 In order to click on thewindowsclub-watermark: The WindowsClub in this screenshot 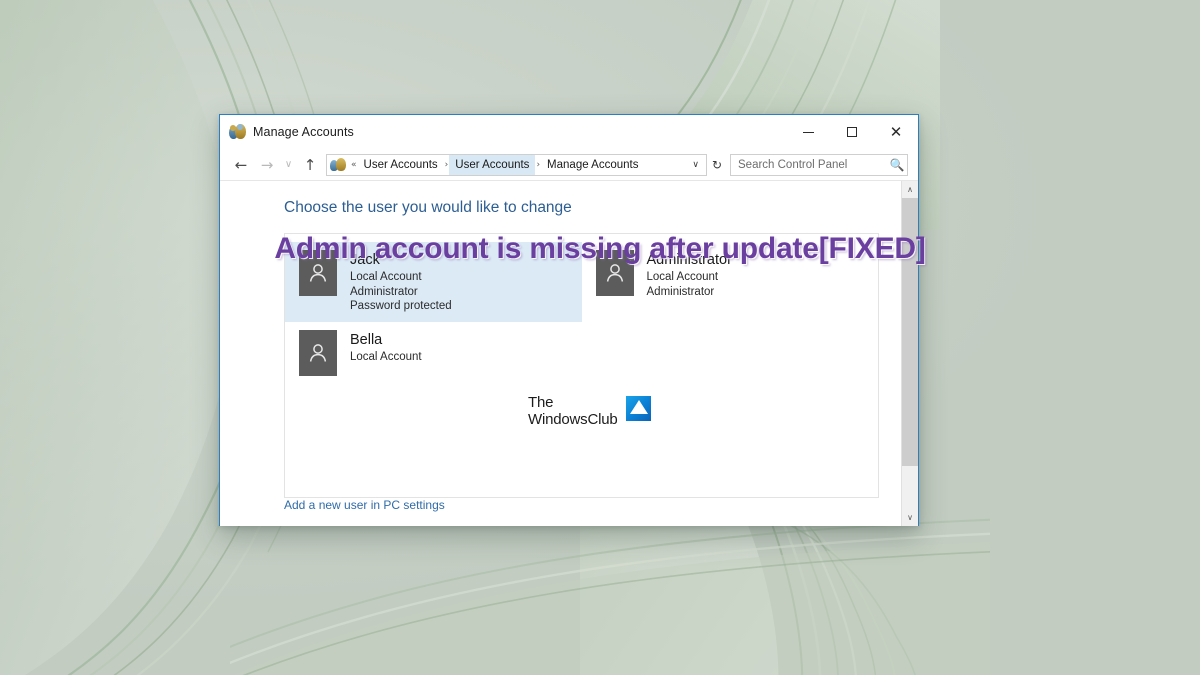, I will do `click(589, 411)`.